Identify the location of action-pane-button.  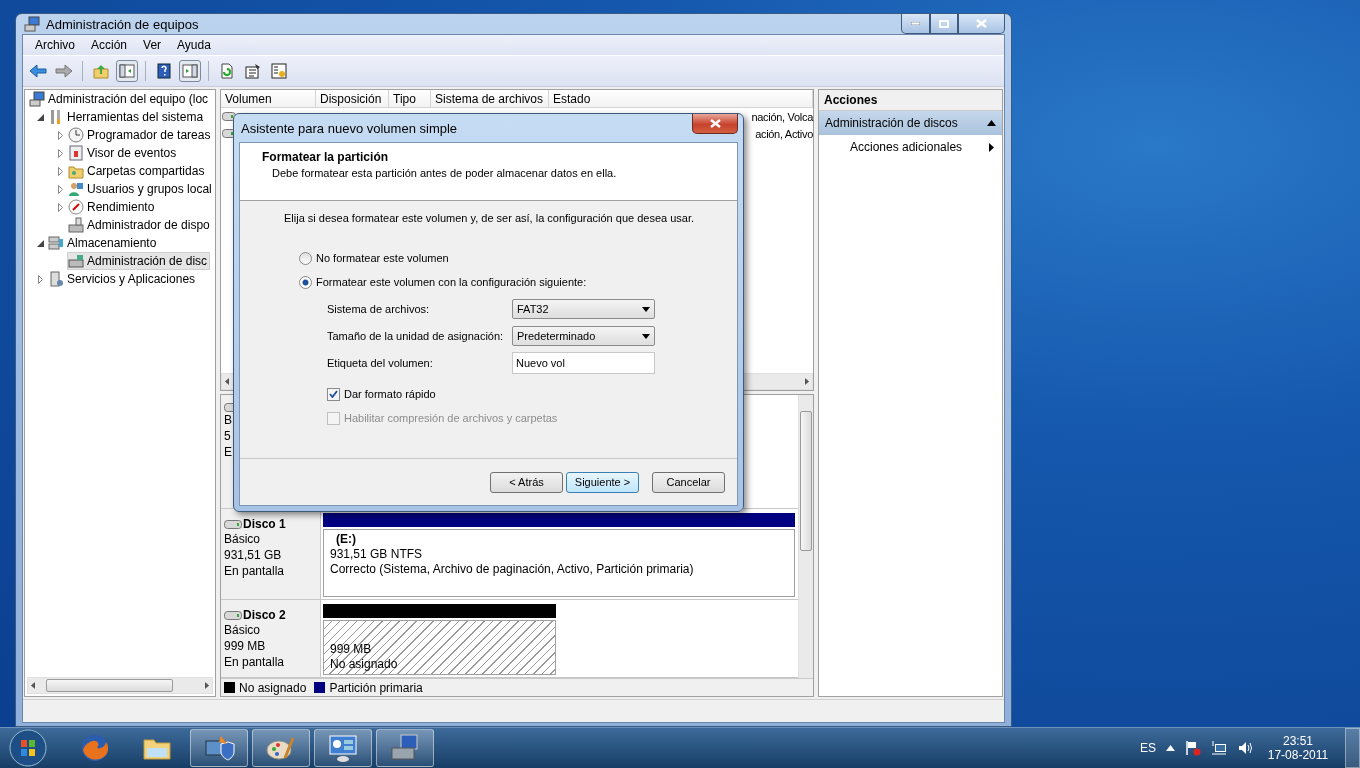
(190, 71).